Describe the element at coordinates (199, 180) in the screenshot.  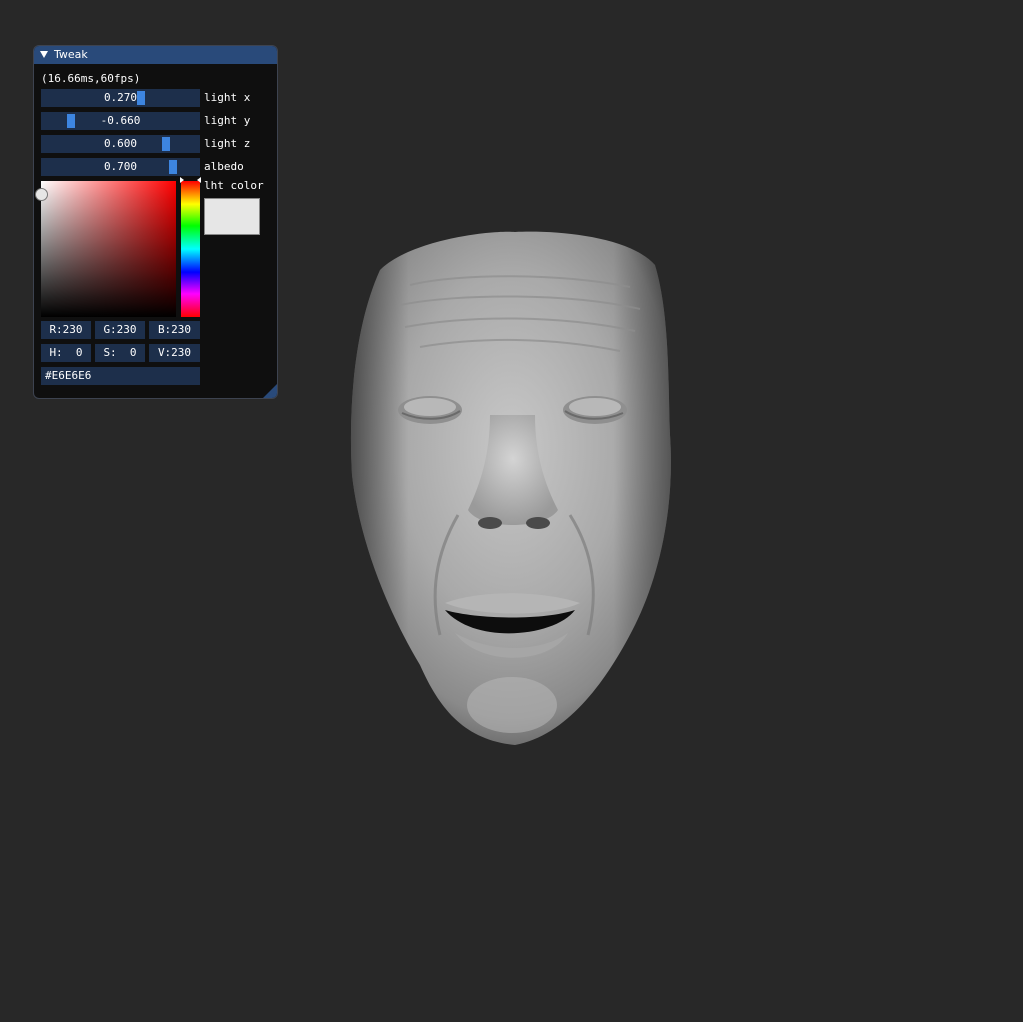
I see `hue-marker-right-icon` at that location.